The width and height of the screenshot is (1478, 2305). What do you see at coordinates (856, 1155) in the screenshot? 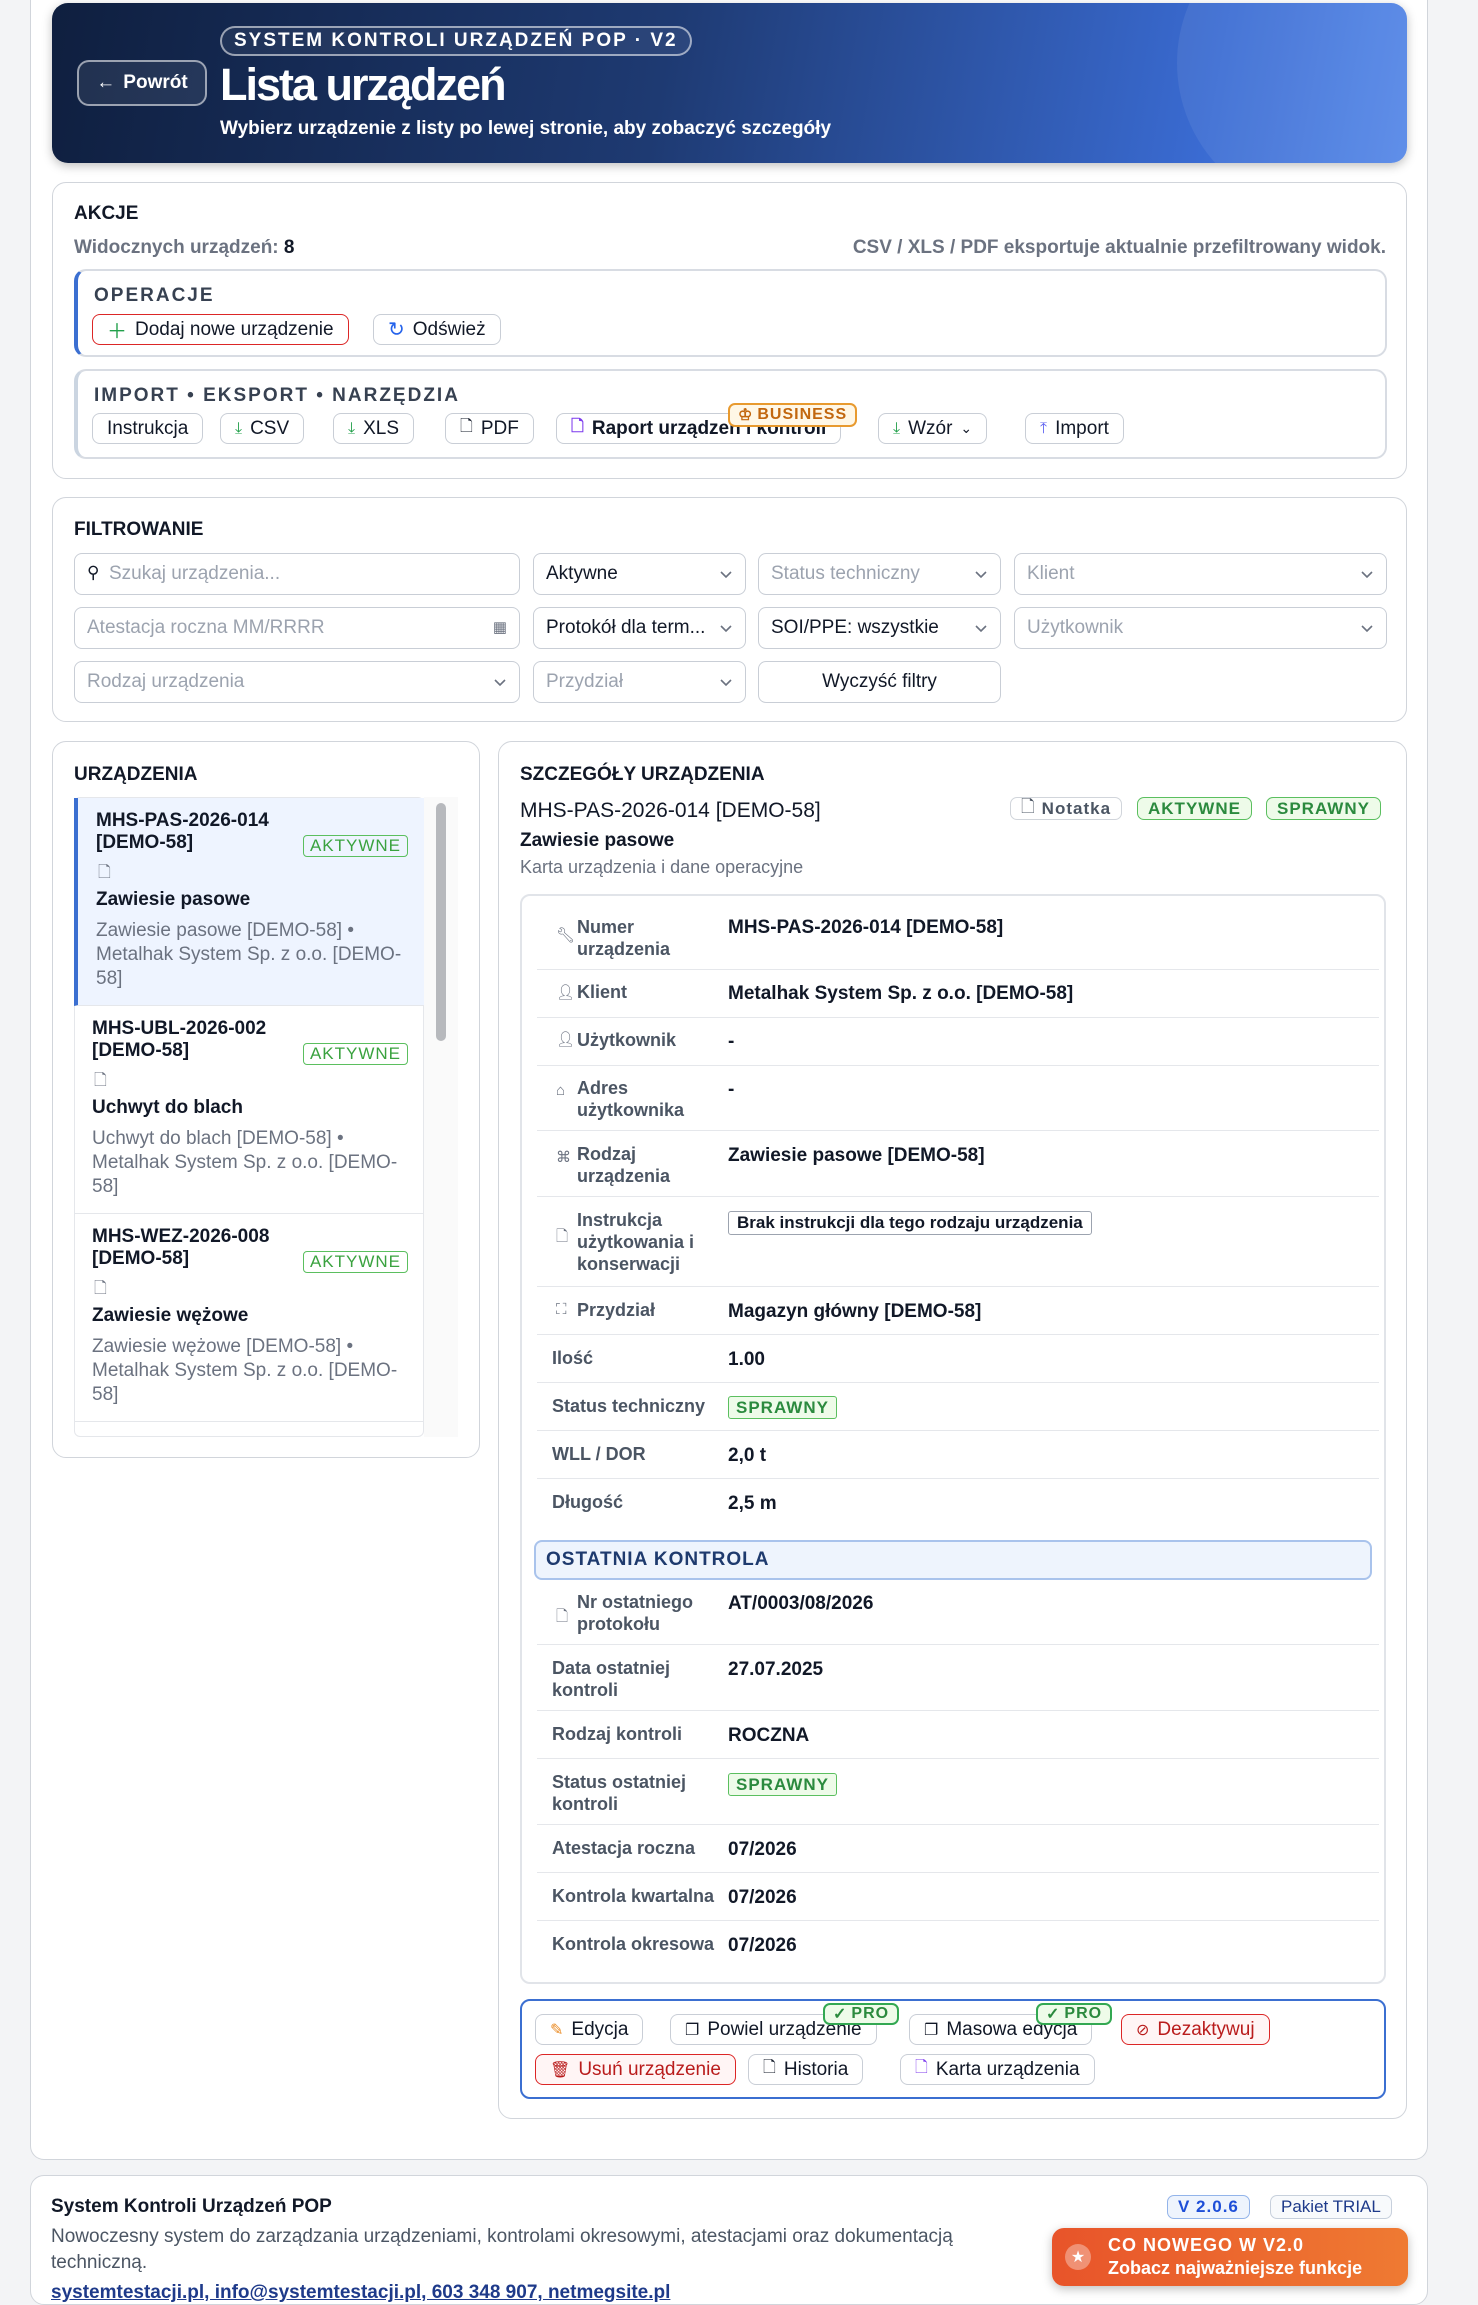
I see `type-value: Zawiesie pasowe [DEMO-58]` at bounding box center [856, 1155].